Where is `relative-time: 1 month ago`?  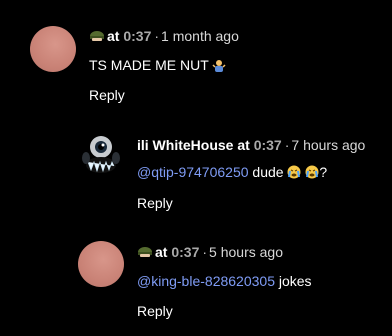
relative-time: 1 month ago is located at coordinates (200, 36).